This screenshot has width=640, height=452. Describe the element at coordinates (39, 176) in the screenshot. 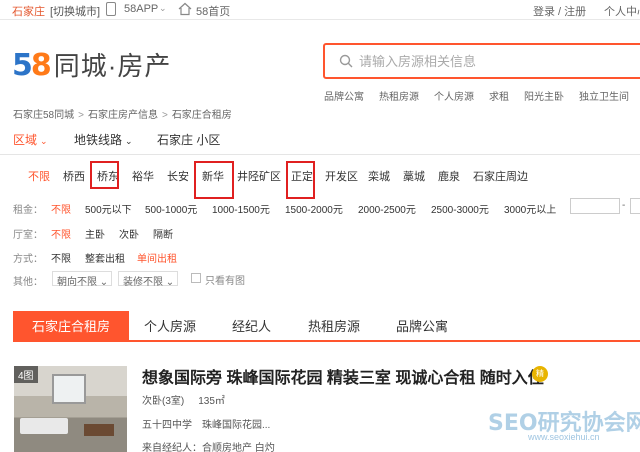

I see `district-option: 不限` at that location.